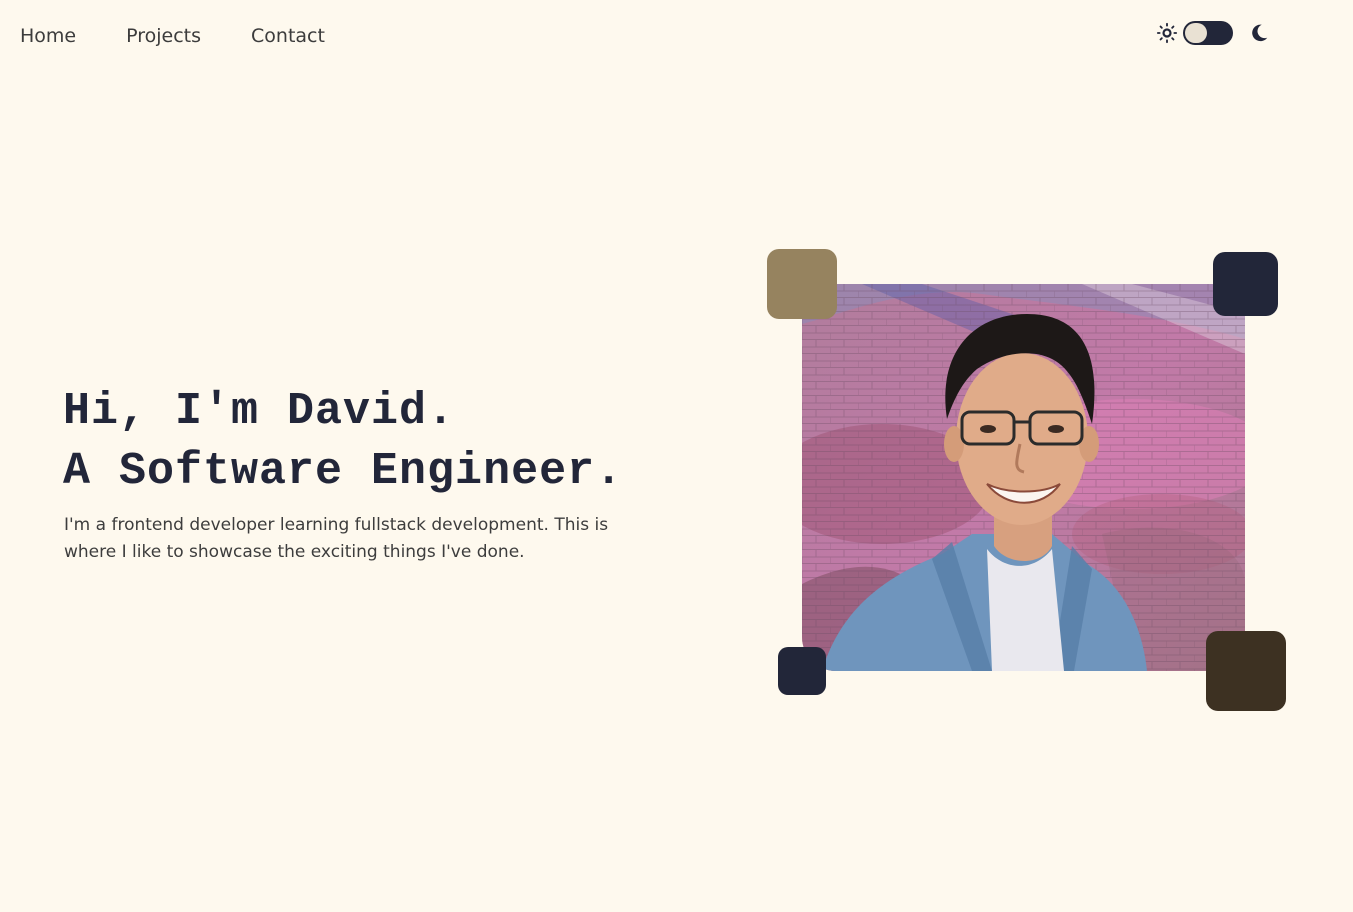  What do you see at coordinates (48, 36) in the screenshot?
I see `nav-home-link: Home` at bounding box center [48, 36].